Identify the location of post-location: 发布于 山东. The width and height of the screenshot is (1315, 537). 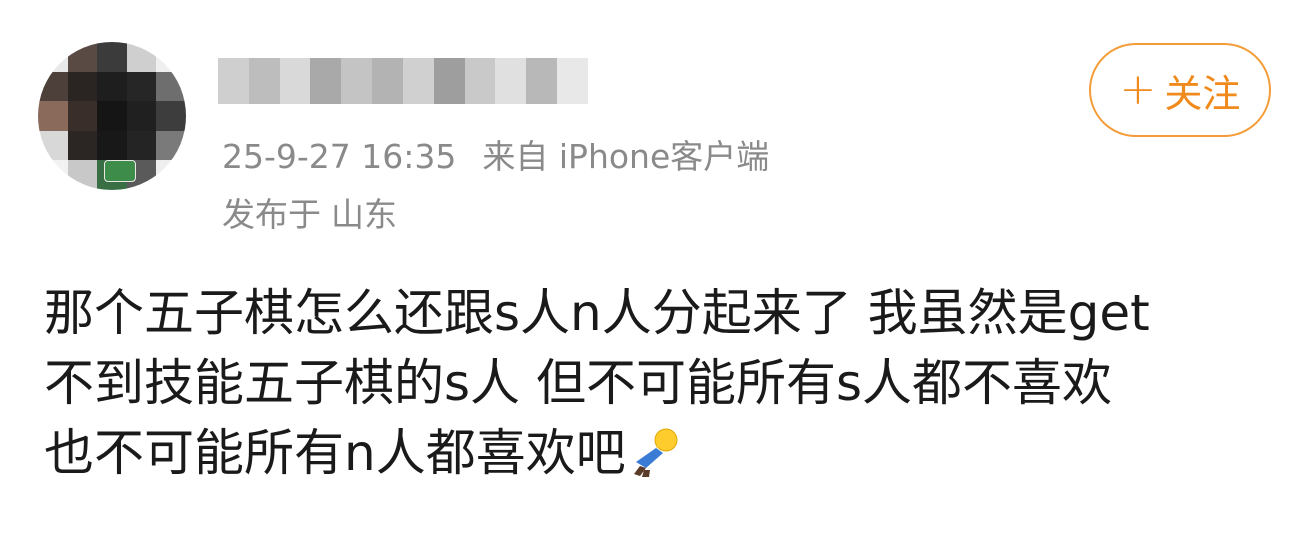
(309, 215).